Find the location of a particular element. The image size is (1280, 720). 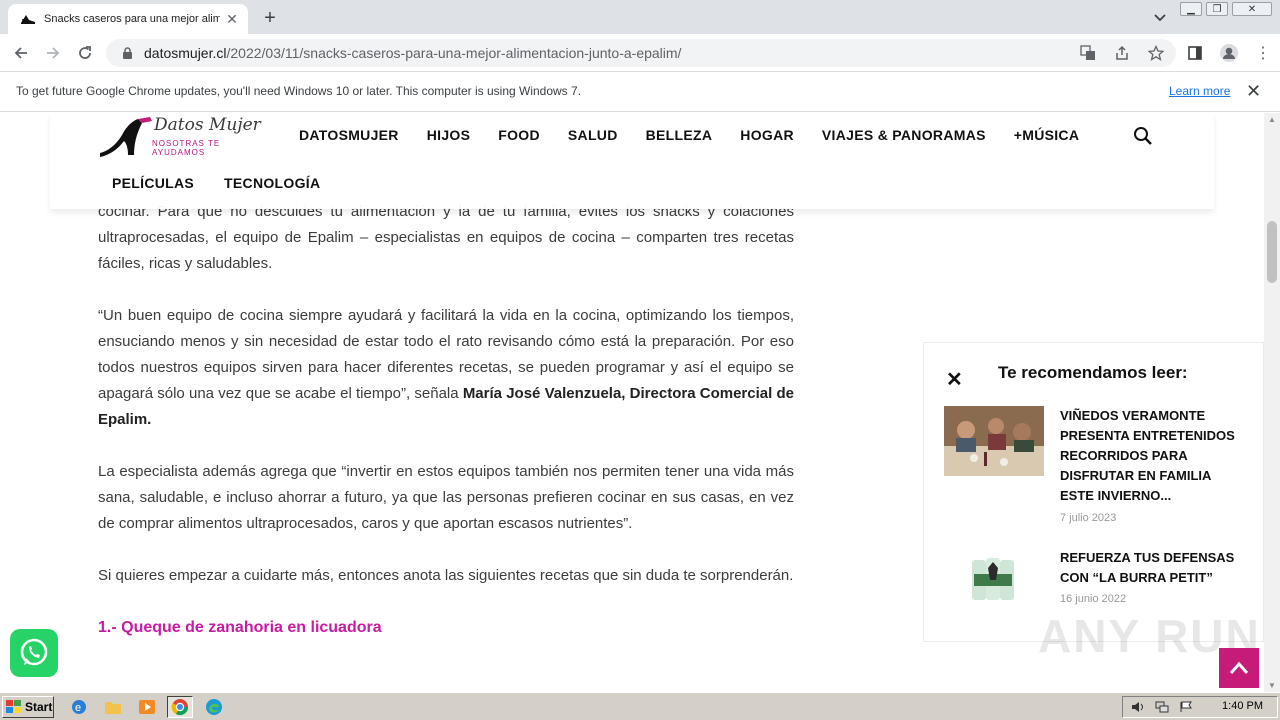

burra-petit-thumbnail is located at coordinates (994, 583).